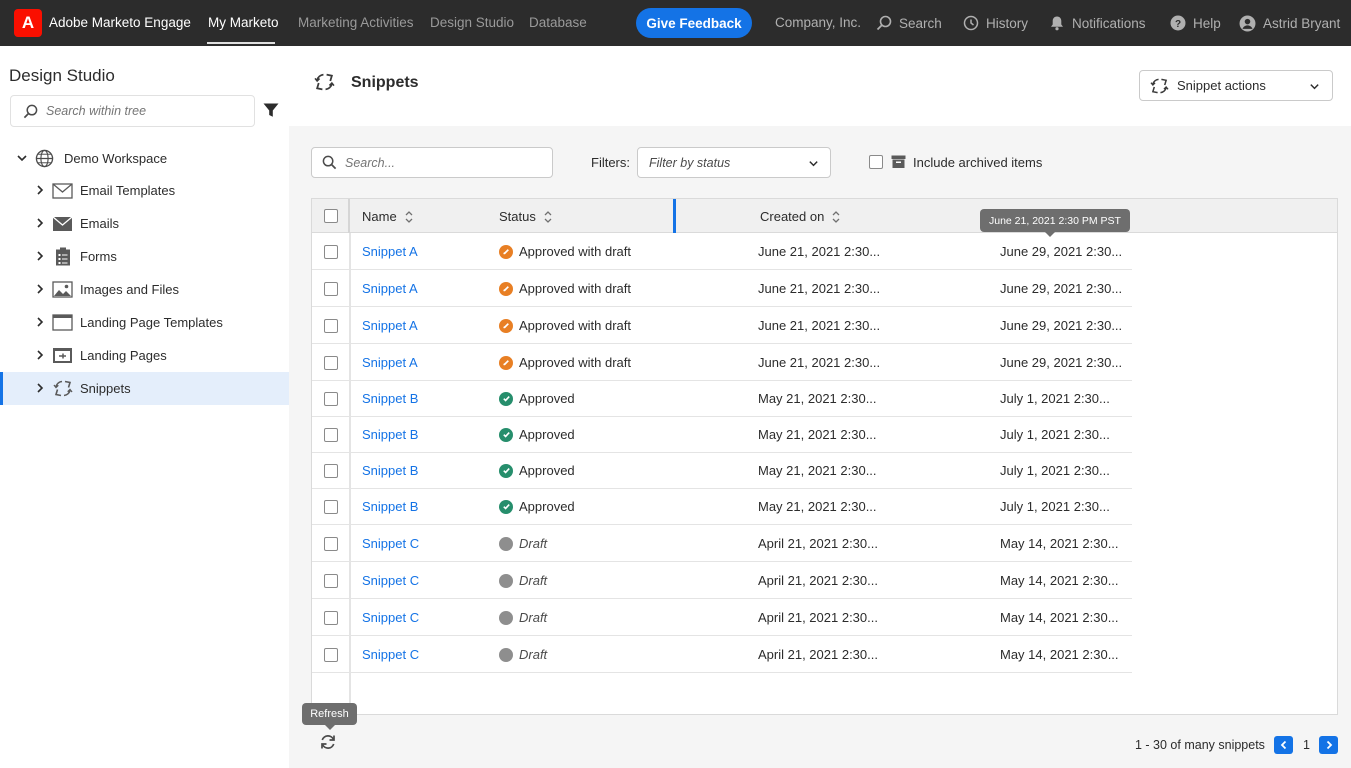 This screenshot has width=1351, height=768. Describe the element at coordinates (506, 543) in the screenshot. I see `status-draft-icon` at that location.